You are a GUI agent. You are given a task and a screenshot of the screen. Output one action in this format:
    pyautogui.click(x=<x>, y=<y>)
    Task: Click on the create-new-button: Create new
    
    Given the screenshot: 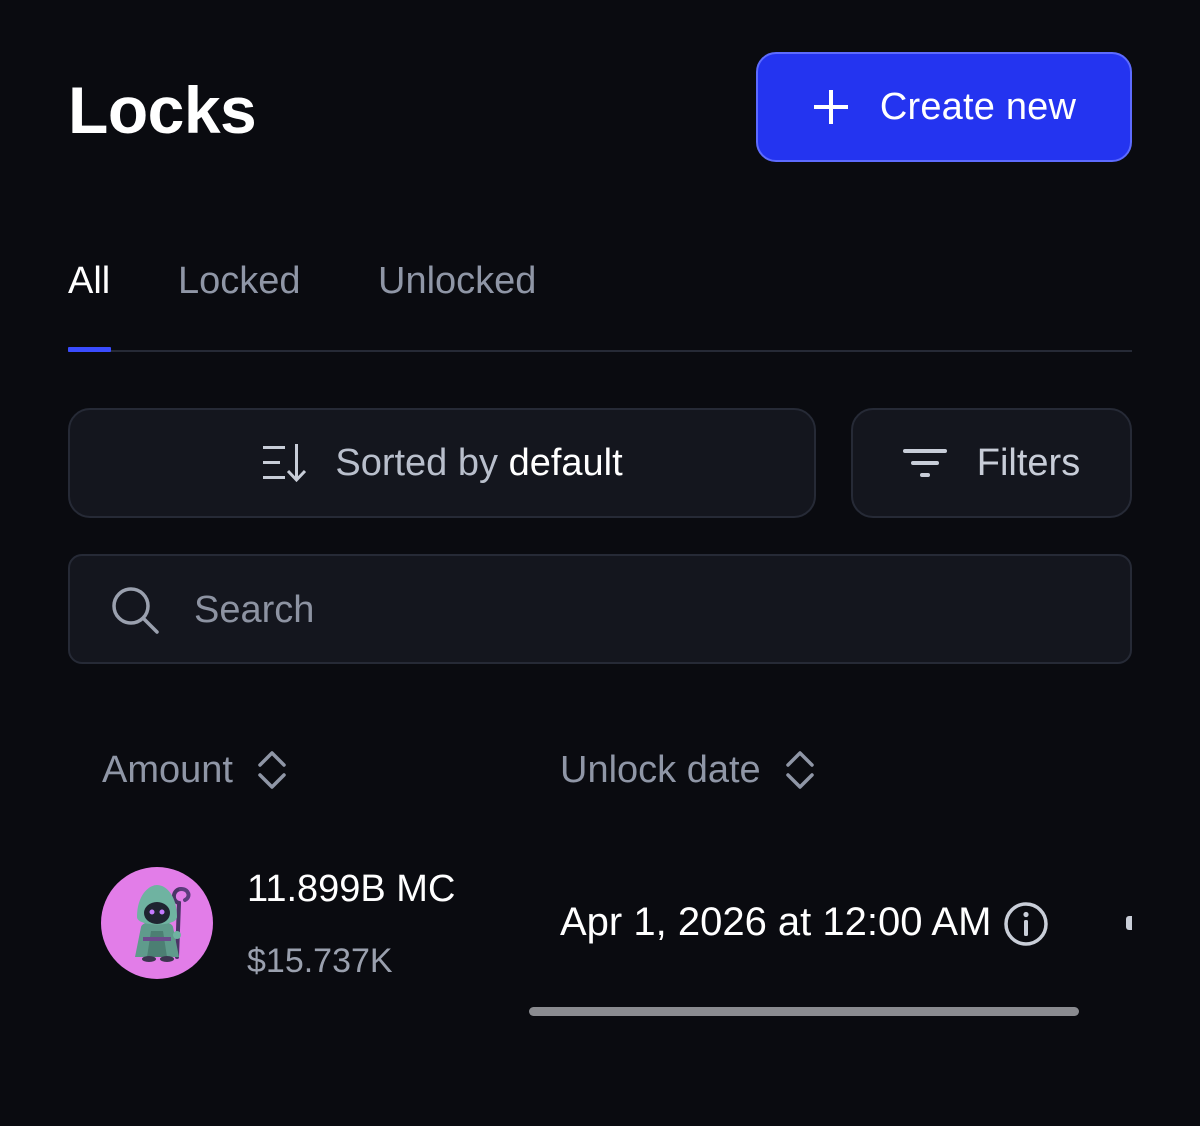 What is the action you would take?
    pyautogui.click(x=944, y=107)
    